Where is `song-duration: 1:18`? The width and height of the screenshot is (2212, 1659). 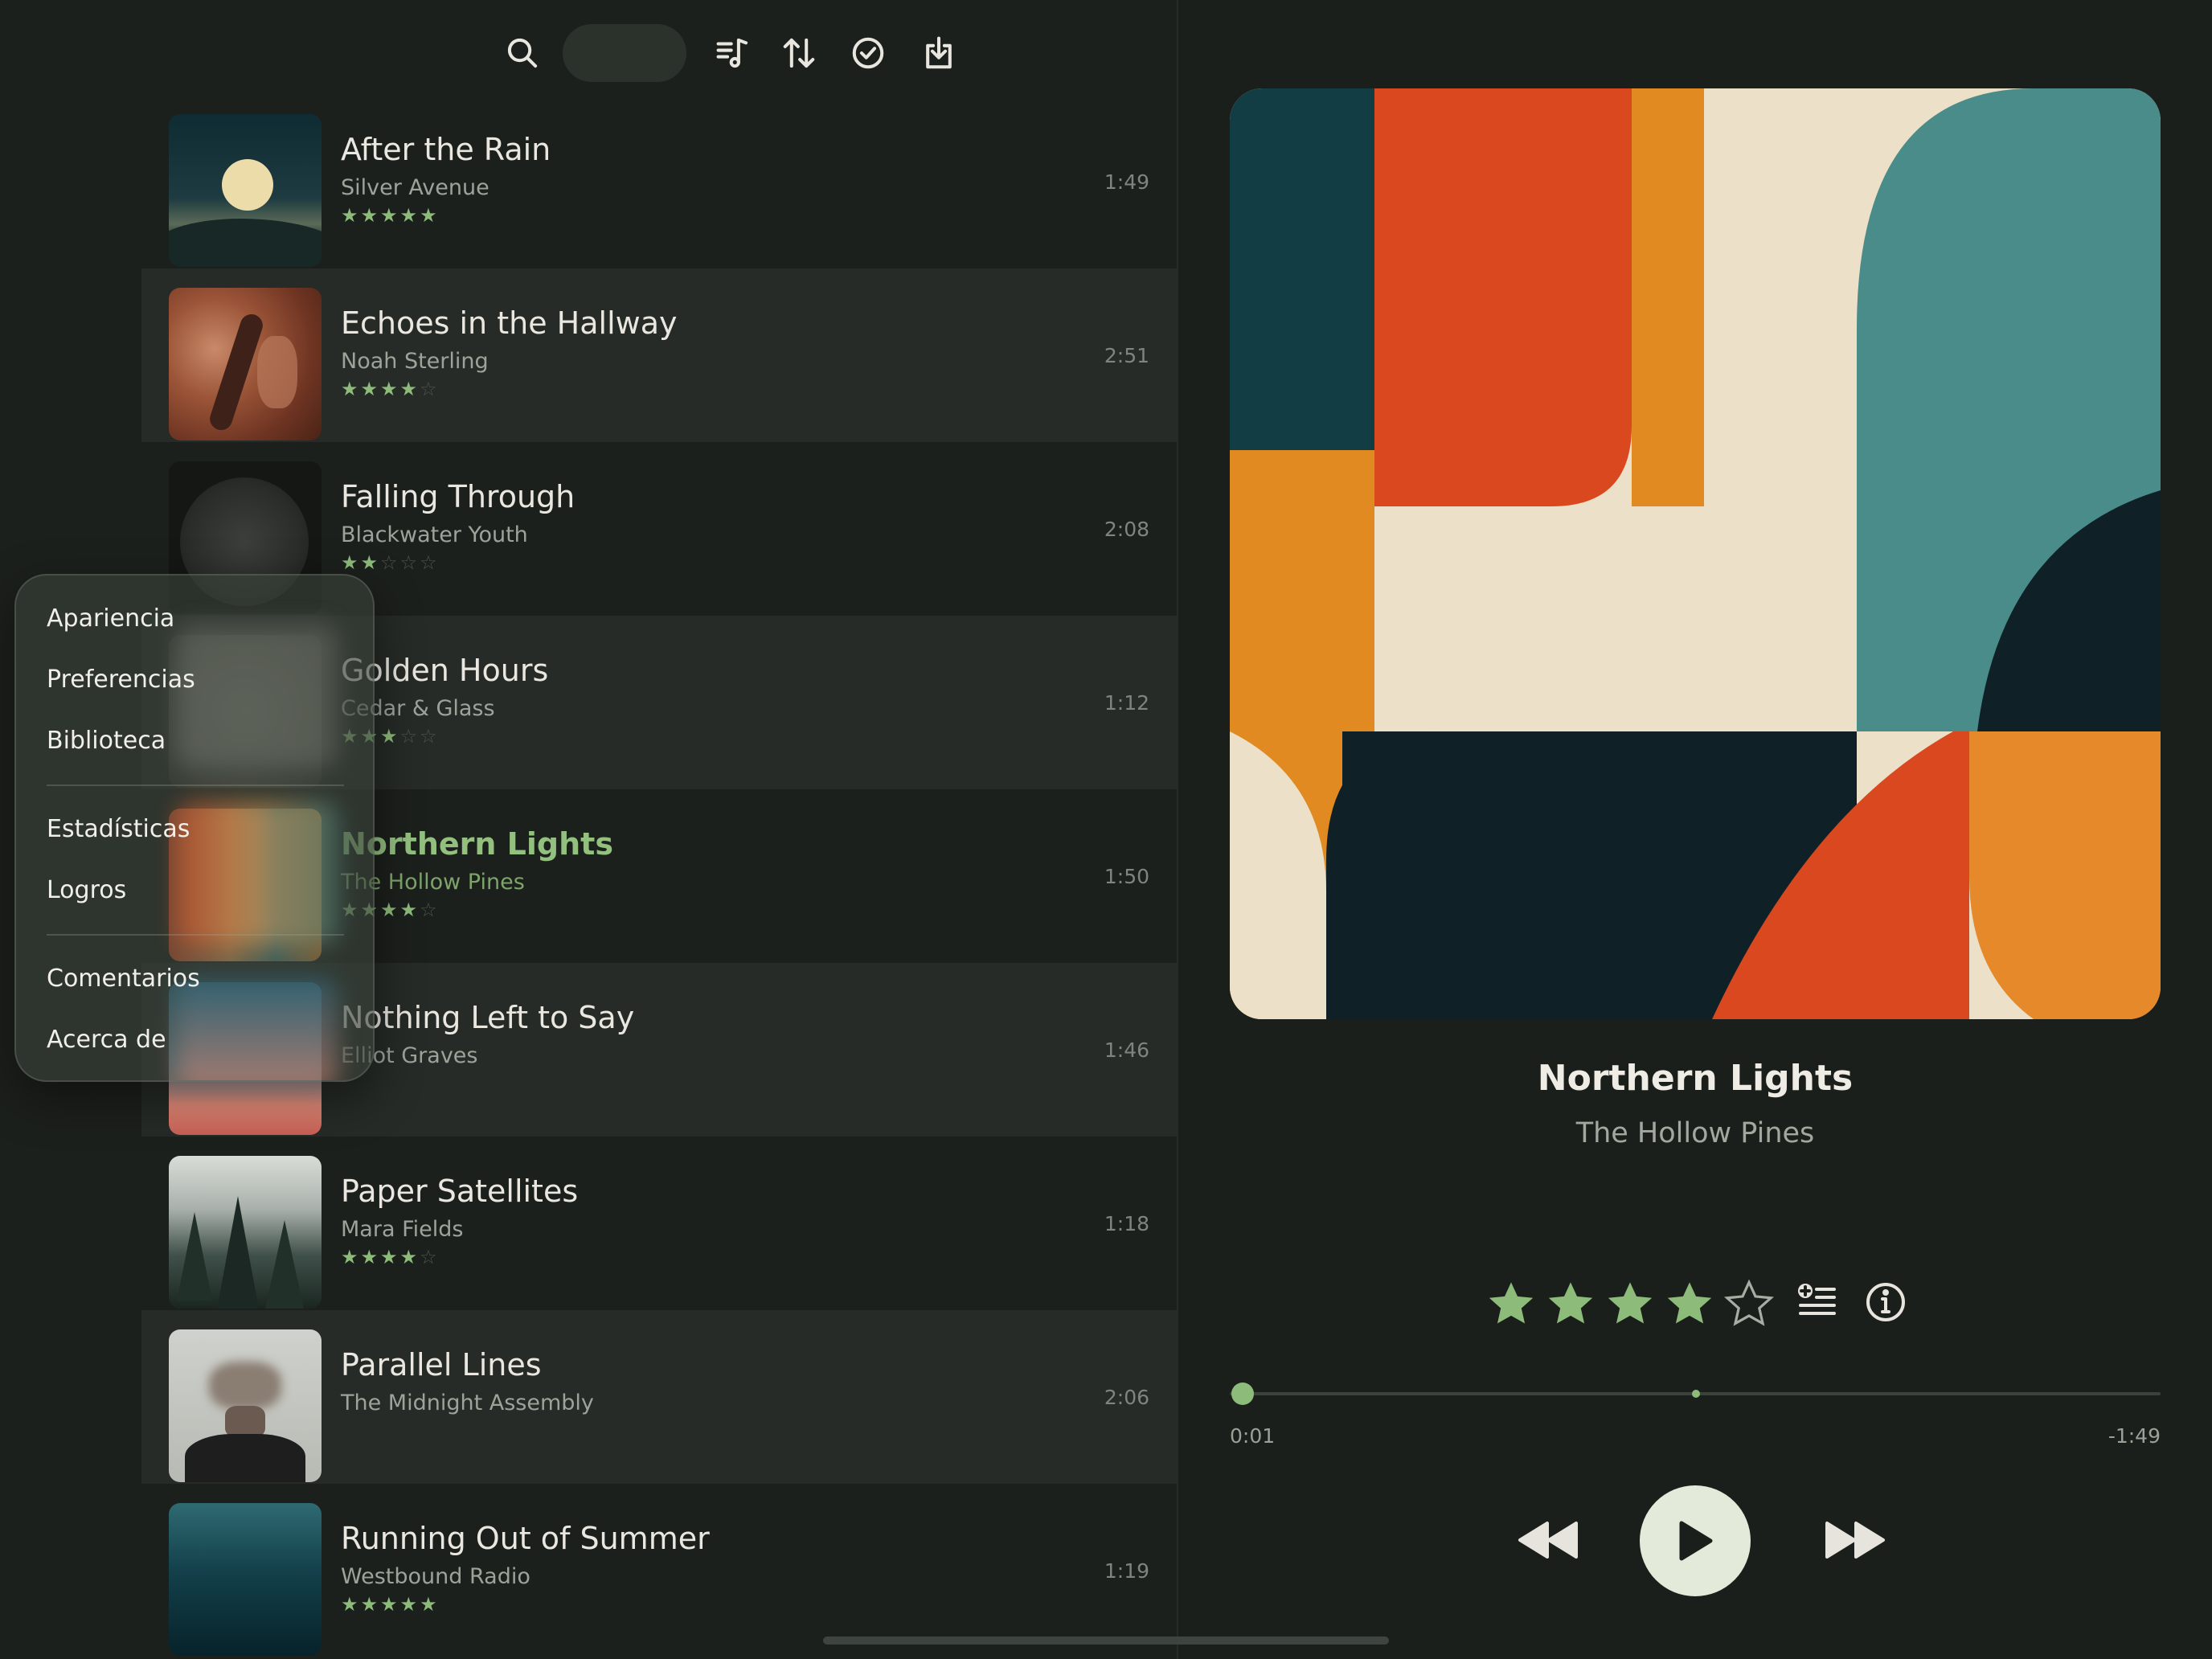
song-duration: 1:18 is located at coordinates (1126, 1223).